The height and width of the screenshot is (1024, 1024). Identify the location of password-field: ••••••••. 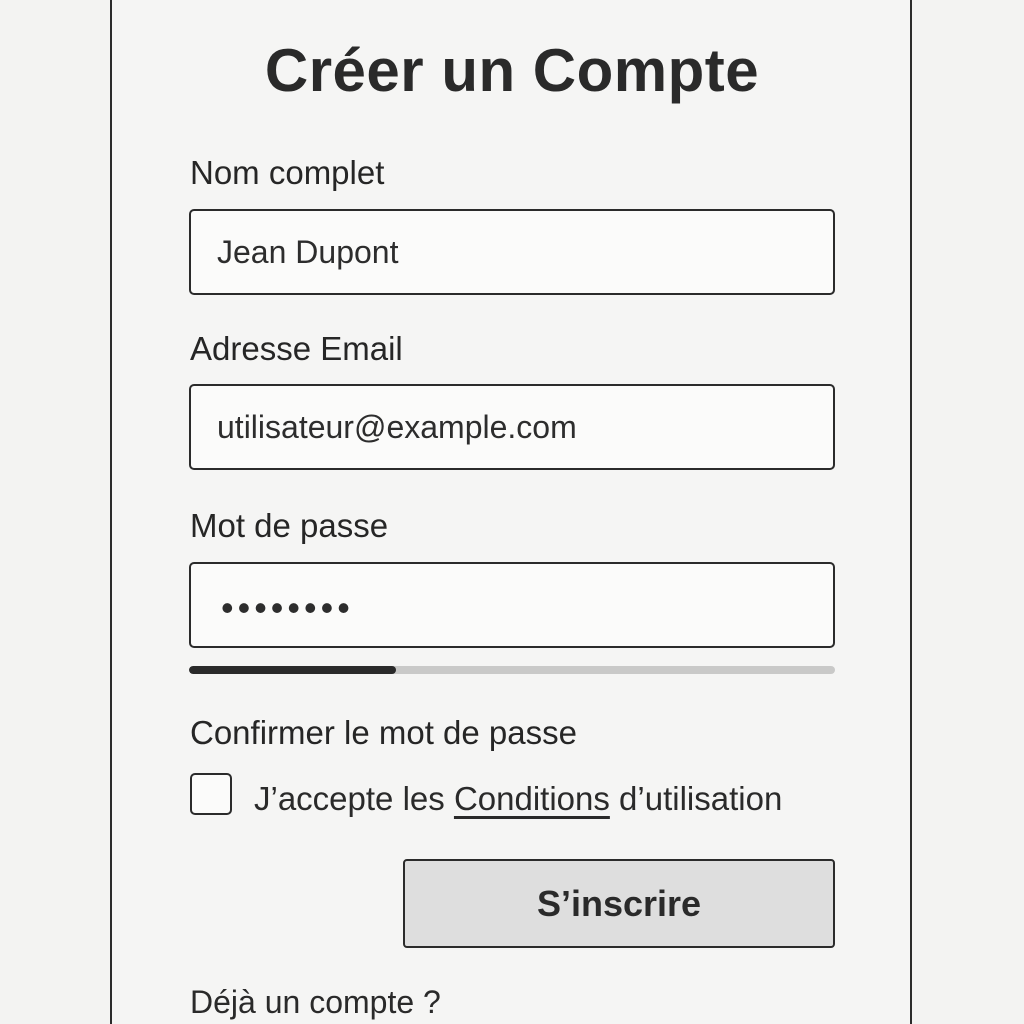
(512, 605).